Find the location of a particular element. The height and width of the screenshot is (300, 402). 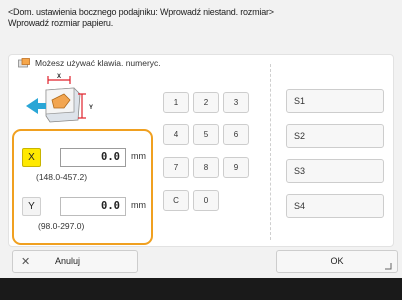

key-7: 7 is located at coordinates (176, 167).